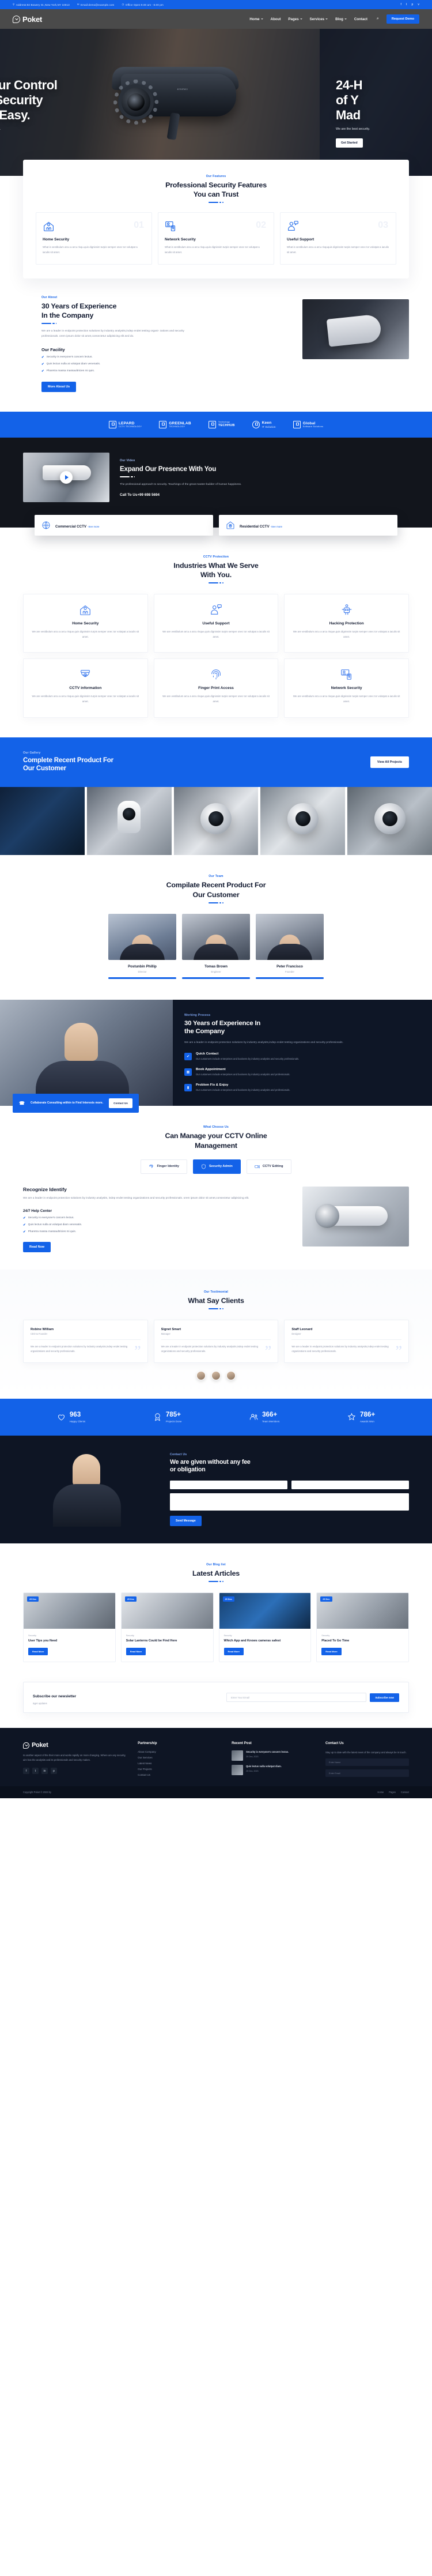 This screenshot has height=2576, width=432. What do you see at coordinates (392, 1792) in the screenshot?
I see `footer-bottom-link-pages: Pages` at bounding box center [392, 1792].